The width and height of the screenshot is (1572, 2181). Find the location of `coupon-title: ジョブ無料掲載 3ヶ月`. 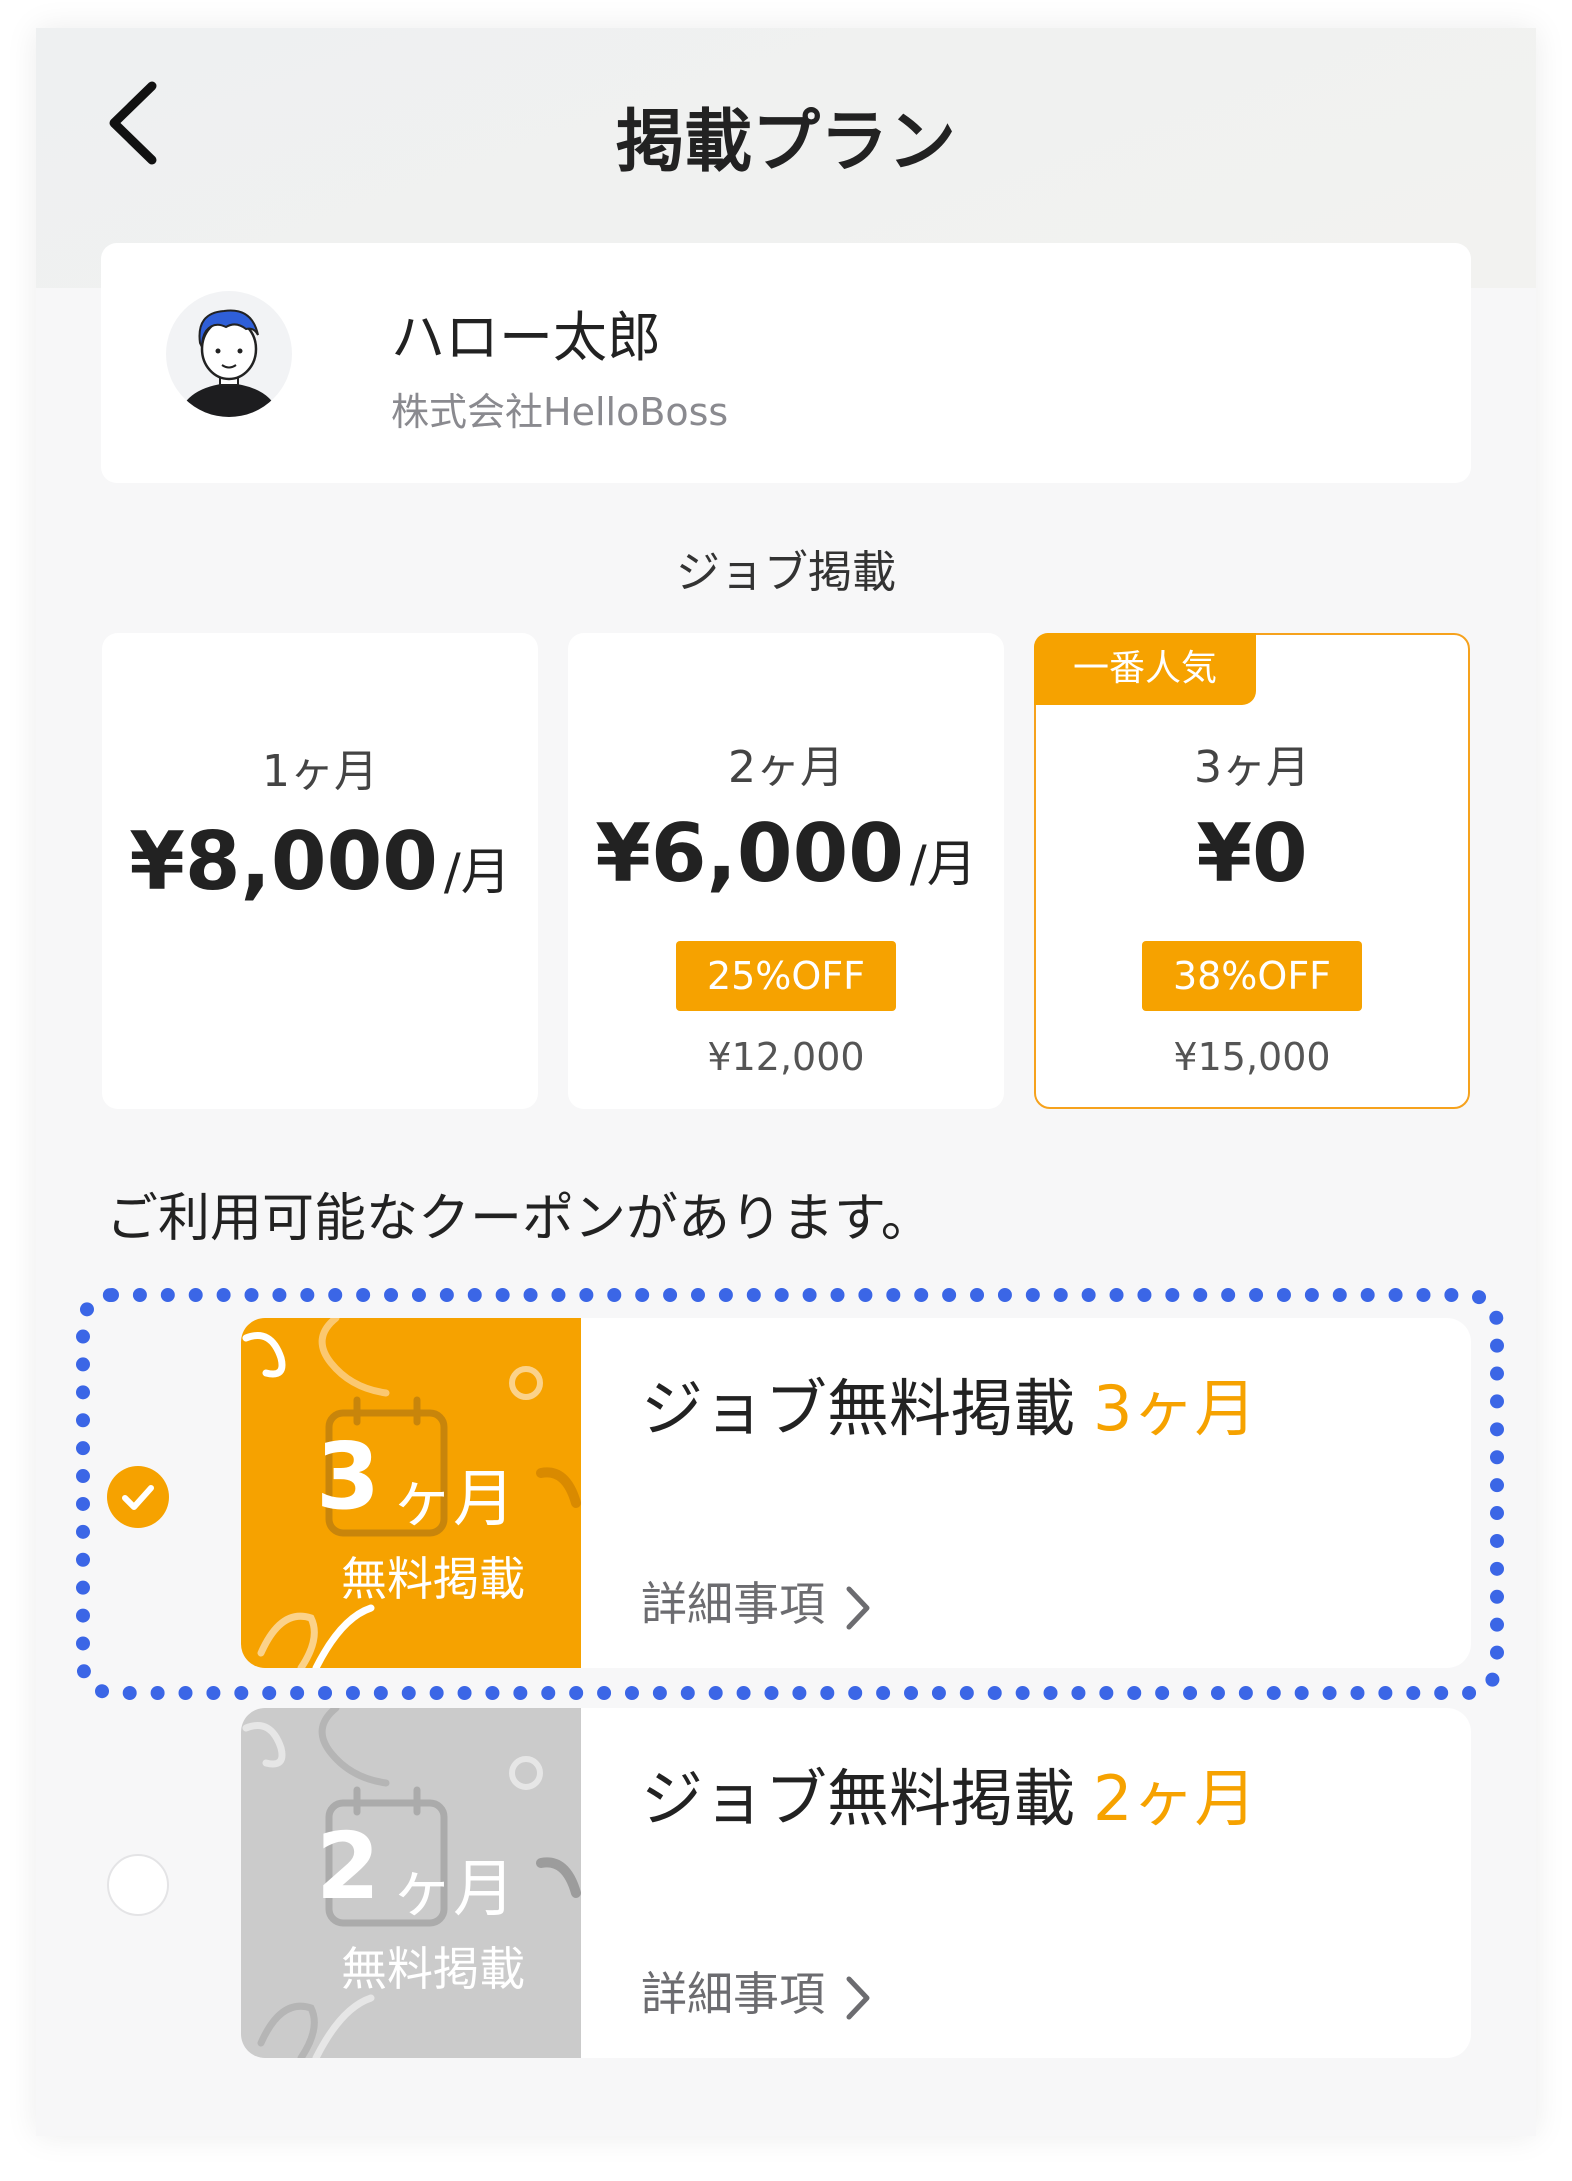

coupon-title: ジョブ無料掲載 3ヶ月 is located at coordinates (948, 1403).